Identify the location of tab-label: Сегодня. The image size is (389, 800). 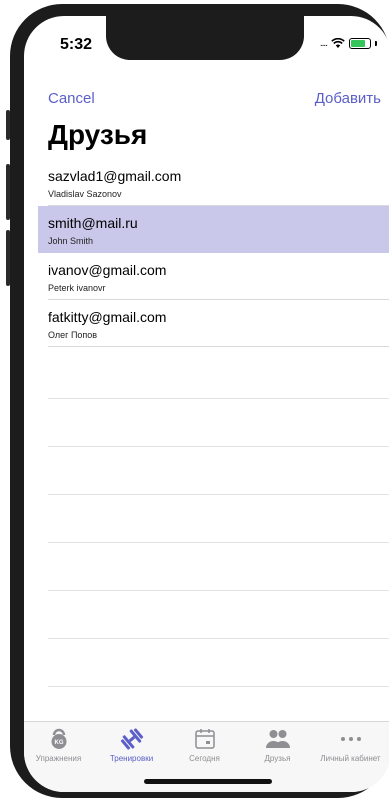
(204, 758).